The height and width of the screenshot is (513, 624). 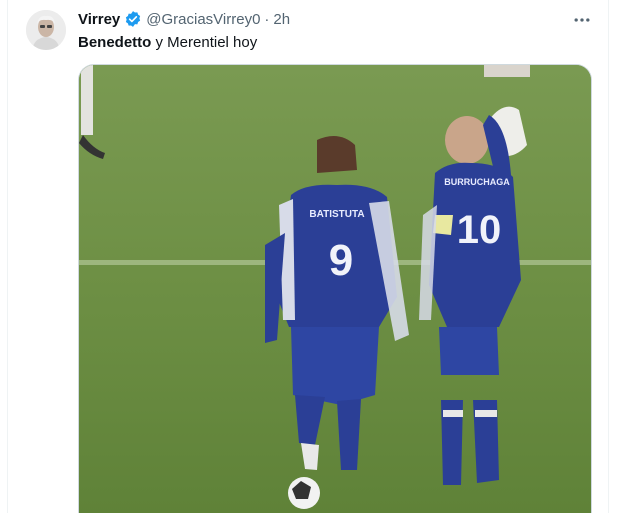 What do you see at coordinates (281, 19) in the screenshot?
I see `tweet-timestamp: 2h` at bounding box center [281, 19].